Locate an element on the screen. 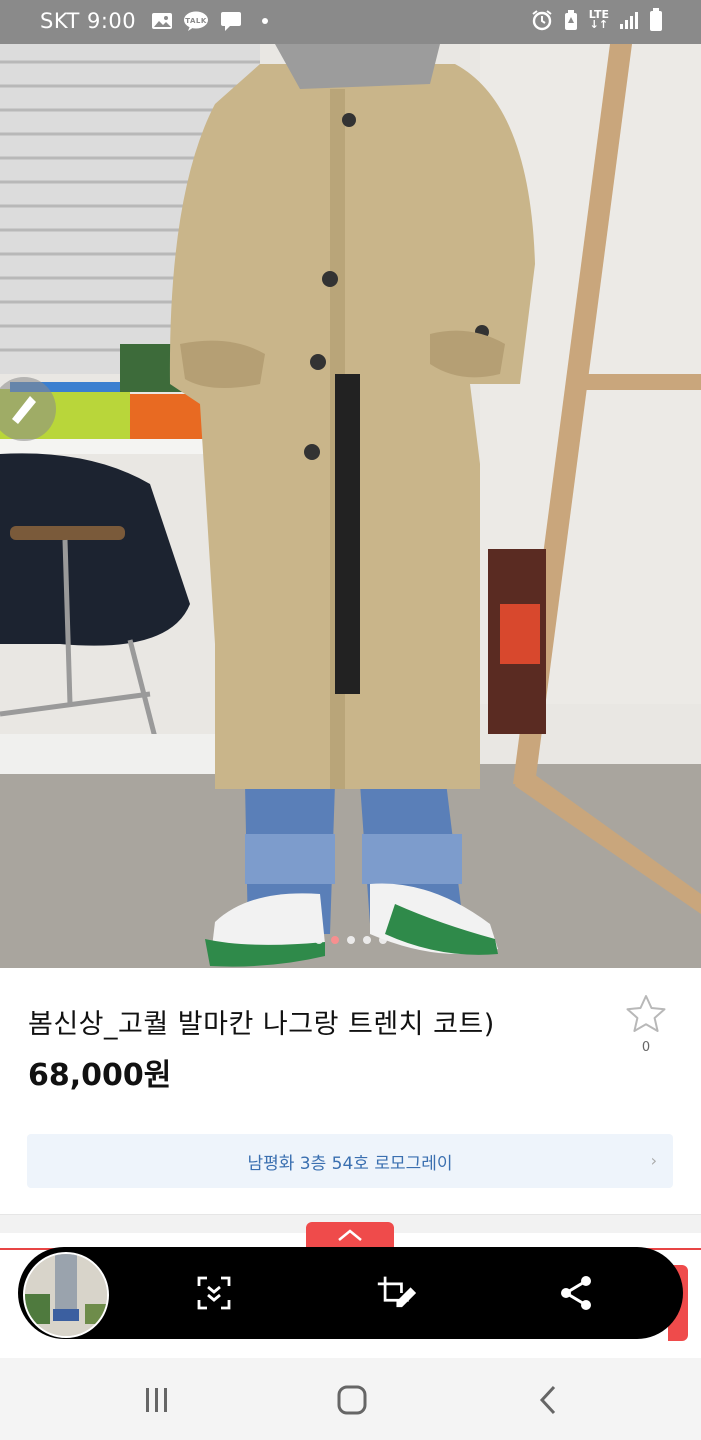 This screenshot has width=701, height=1440. star-icon is located at coordinates (646, 1013).